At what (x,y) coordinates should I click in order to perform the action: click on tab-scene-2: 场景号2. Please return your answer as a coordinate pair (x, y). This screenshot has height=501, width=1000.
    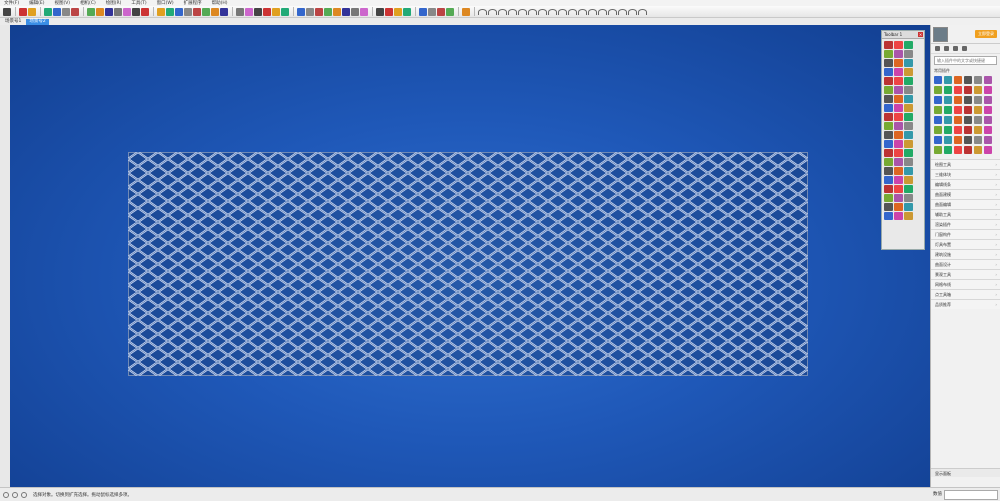
    Looking at the image, I should click on (37, 21).